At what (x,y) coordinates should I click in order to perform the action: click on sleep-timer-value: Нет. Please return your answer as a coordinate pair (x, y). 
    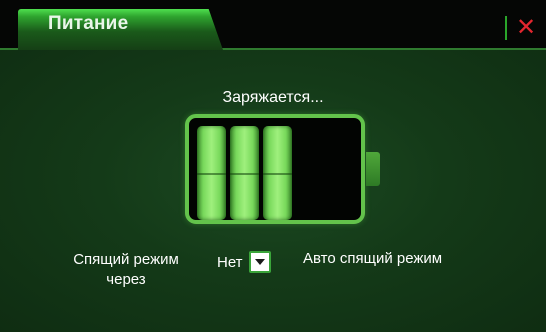
    Looking at the image, I should click on (230, 262).